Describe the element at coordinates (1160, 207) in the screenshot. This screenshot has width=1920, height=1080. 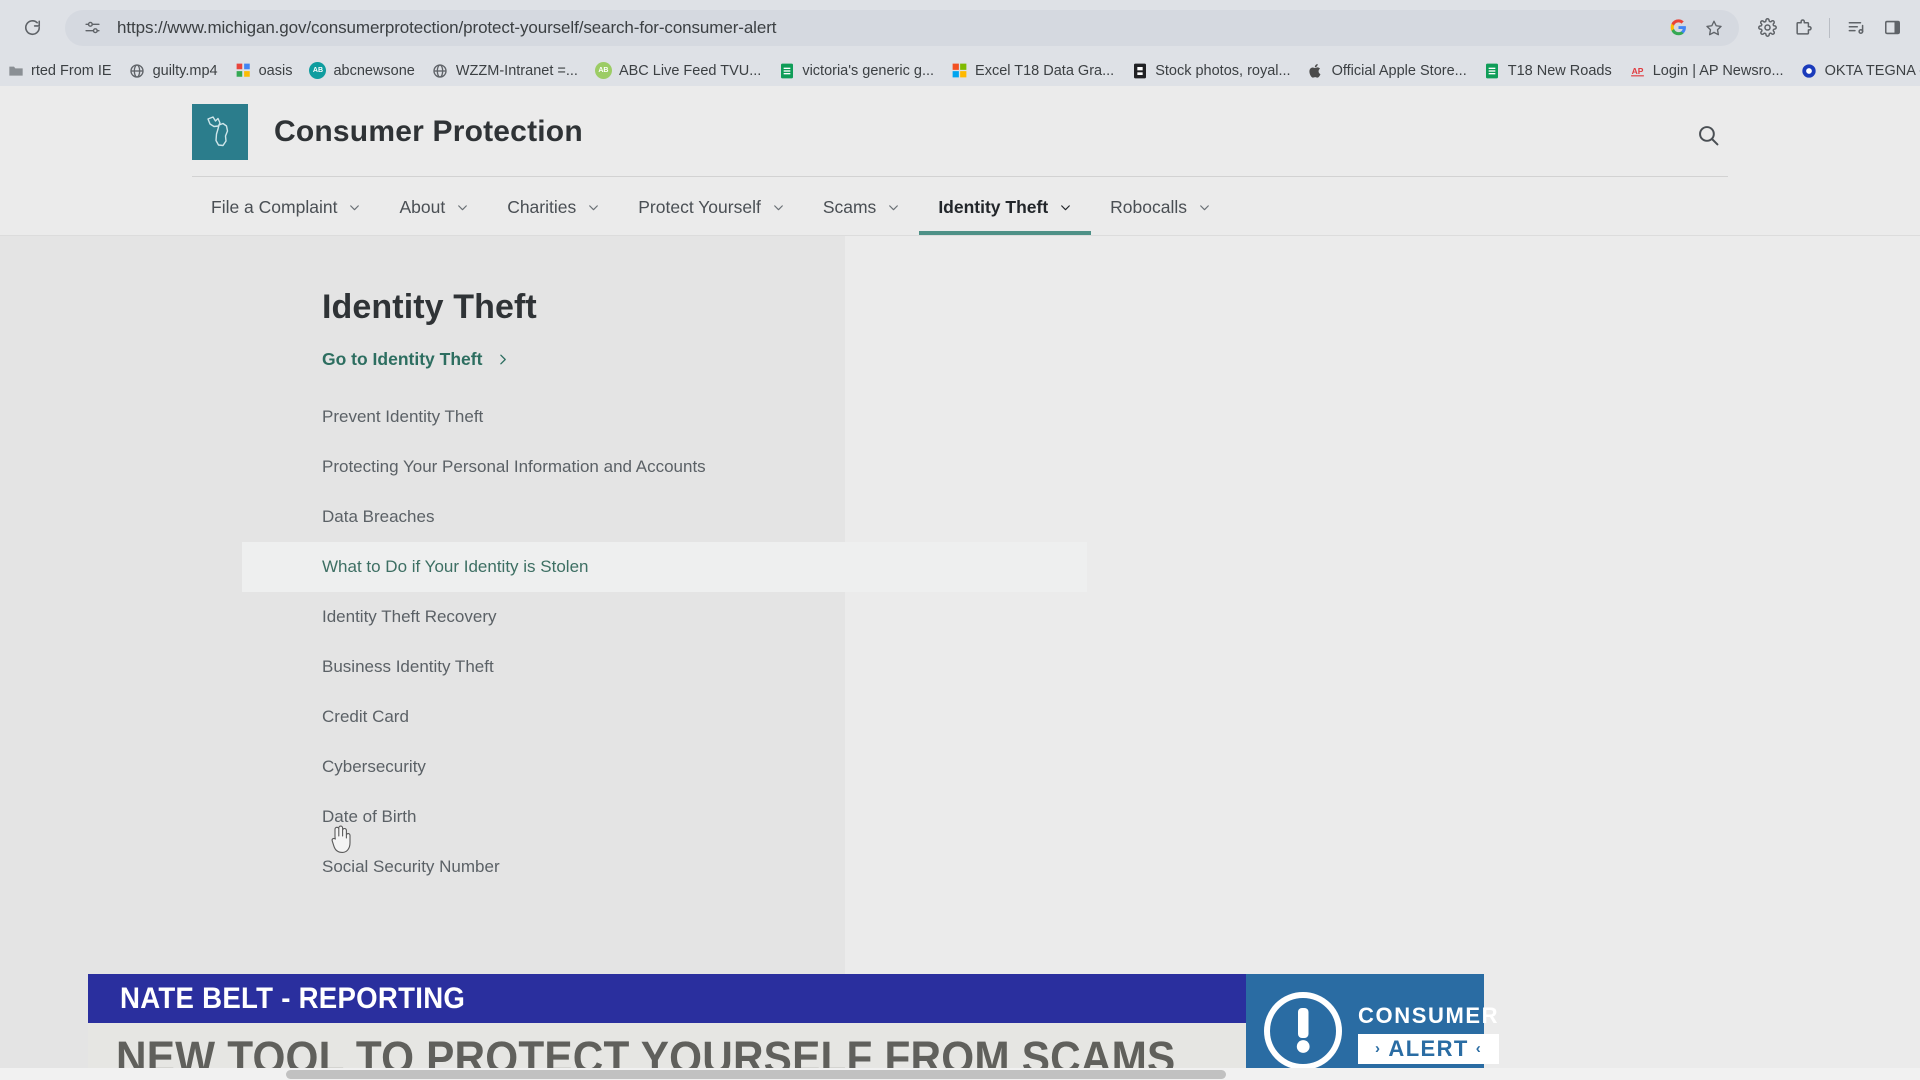
I see `nav-item-robocalls: Robocalls` at that location.